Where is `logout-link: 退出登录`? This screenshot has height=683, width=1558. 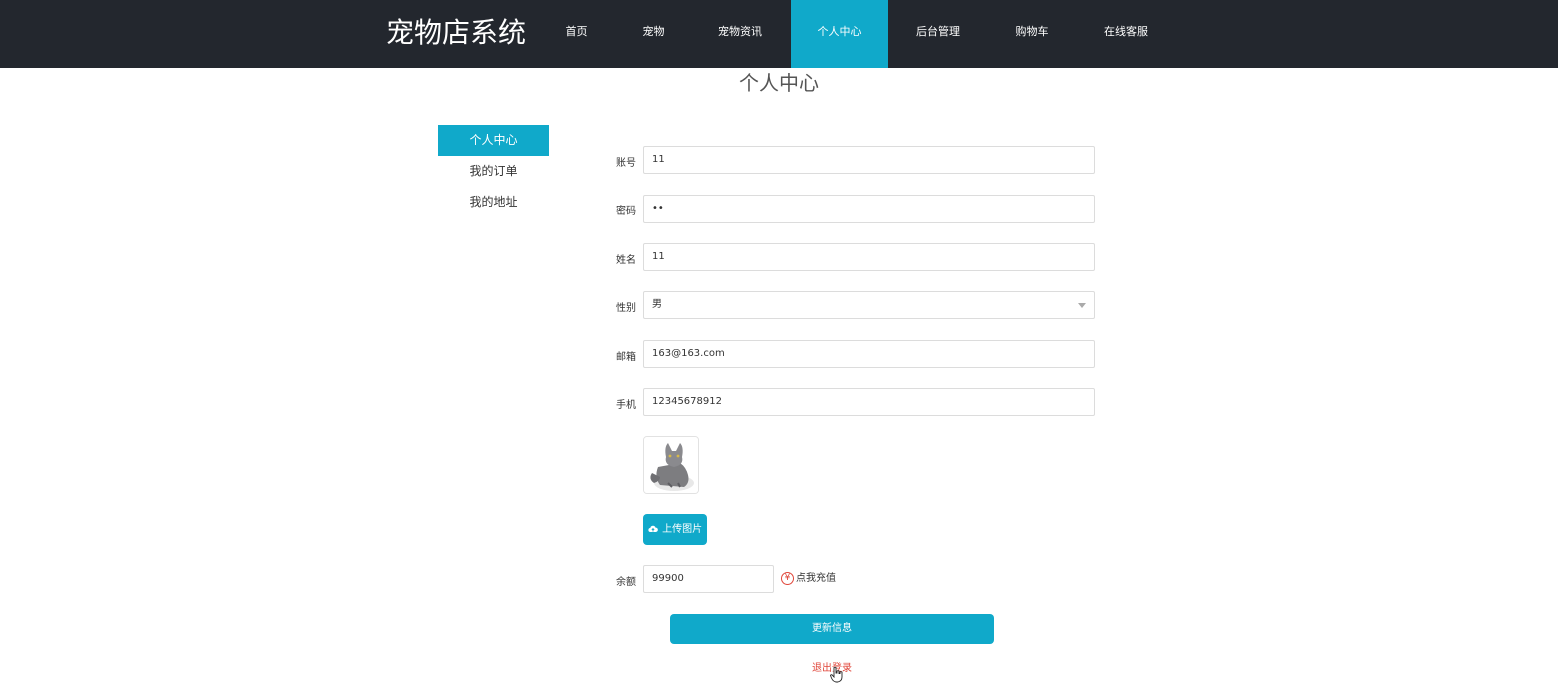
logout-link: 退出登录 is located at coordinates (779, 666).